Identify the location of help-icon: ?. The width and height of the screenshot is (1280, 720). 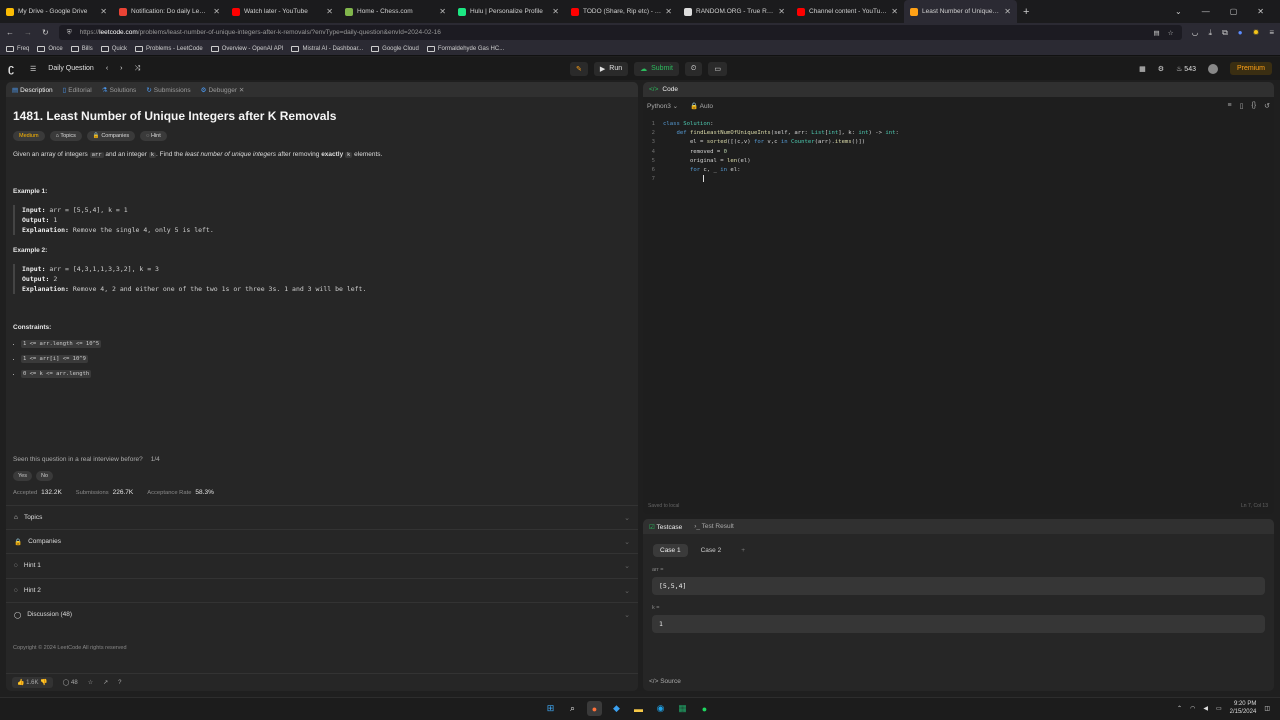
(119, 683).